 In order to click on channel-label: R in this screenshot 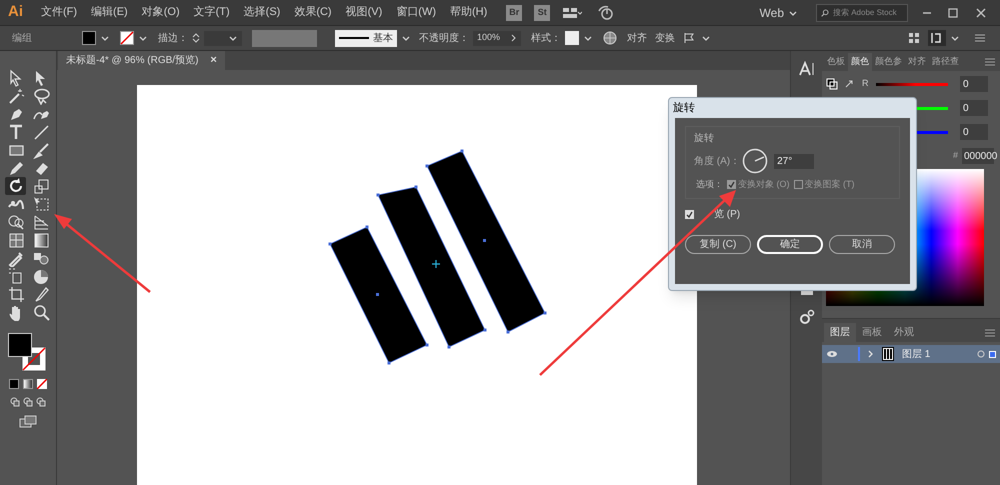, I will do `click(866, 83)`.